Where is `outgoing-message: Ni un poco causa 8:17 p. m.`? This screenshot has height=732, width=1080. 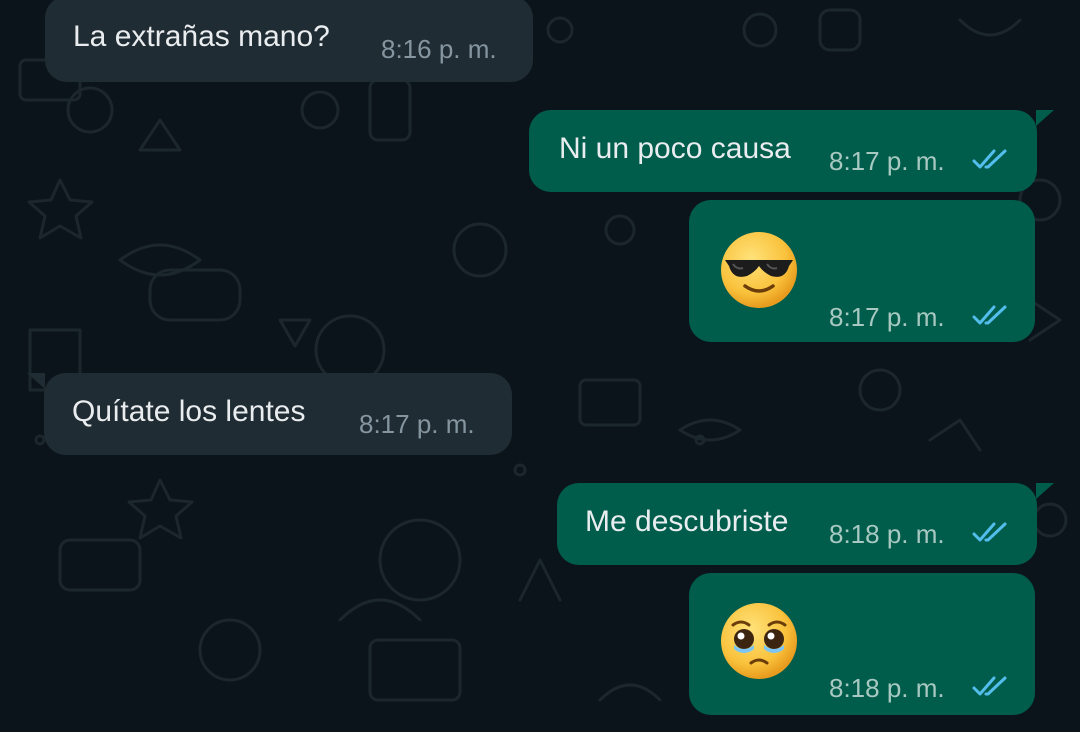
outgoing-message: Ni un poco causa 8:17 p. m. is located at coordinates (783, 151).